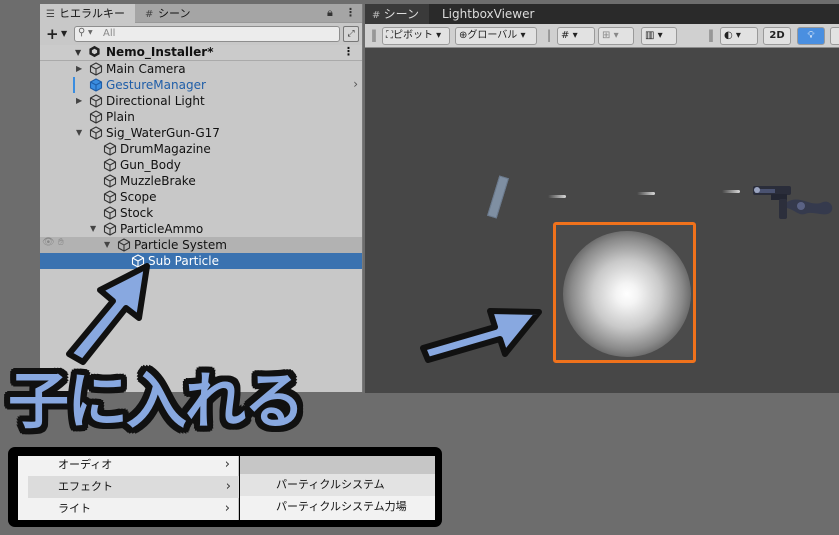  I want to click on audio-toggle, so click(834, 36).